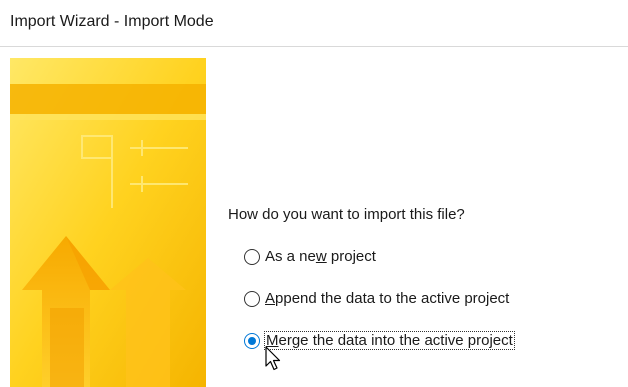  What do you see at coordinates (320, 256) in the screenshot?
I see `new-project-label: As a new project` at bounding box center [320, 256].